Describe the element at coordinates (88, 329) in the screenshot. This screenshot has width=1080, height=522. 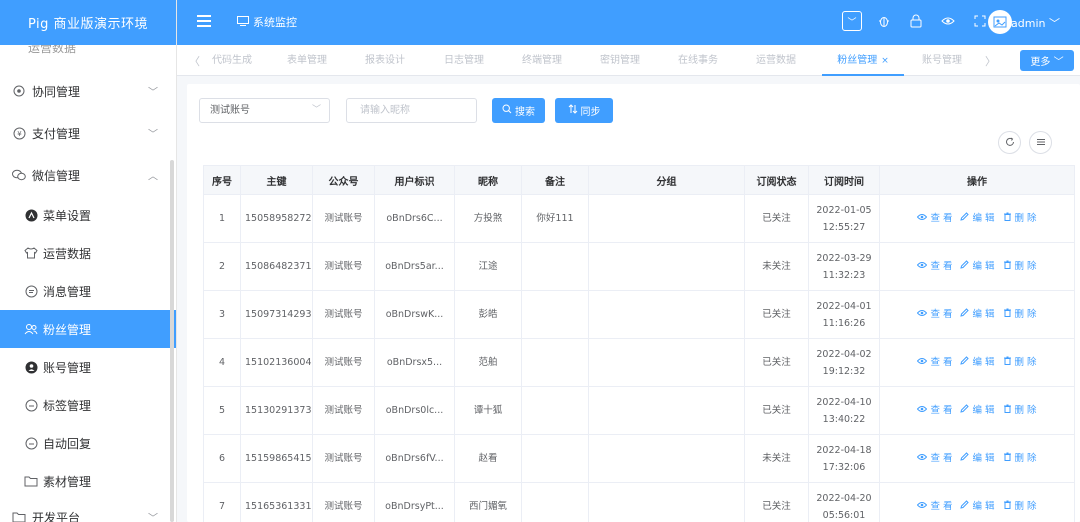
I see `sidebar-item-fans: 粉丝管理` at that location.